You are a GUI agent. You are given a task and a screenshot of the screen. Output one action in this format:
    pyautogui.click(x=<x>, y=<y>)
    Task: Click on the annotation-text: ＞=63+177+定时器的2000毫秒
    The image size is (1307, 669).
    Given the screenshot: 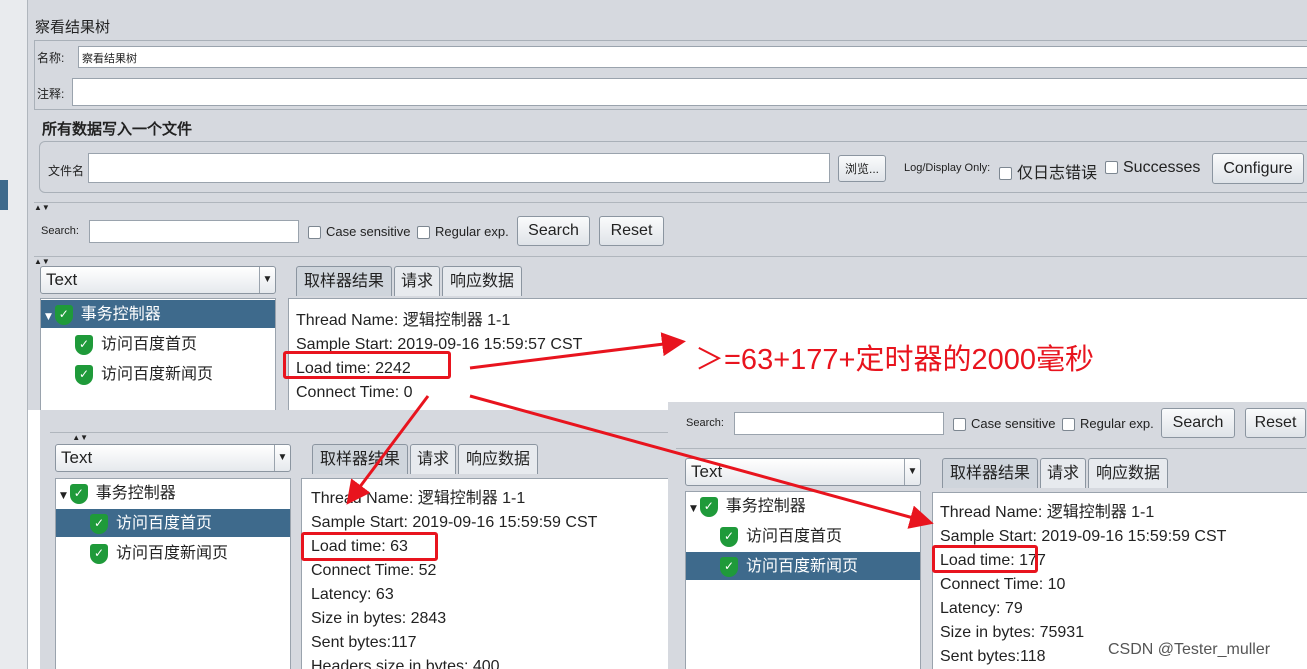 What is the action you would take?
    pyautogui.click(x=894, y=360)
    